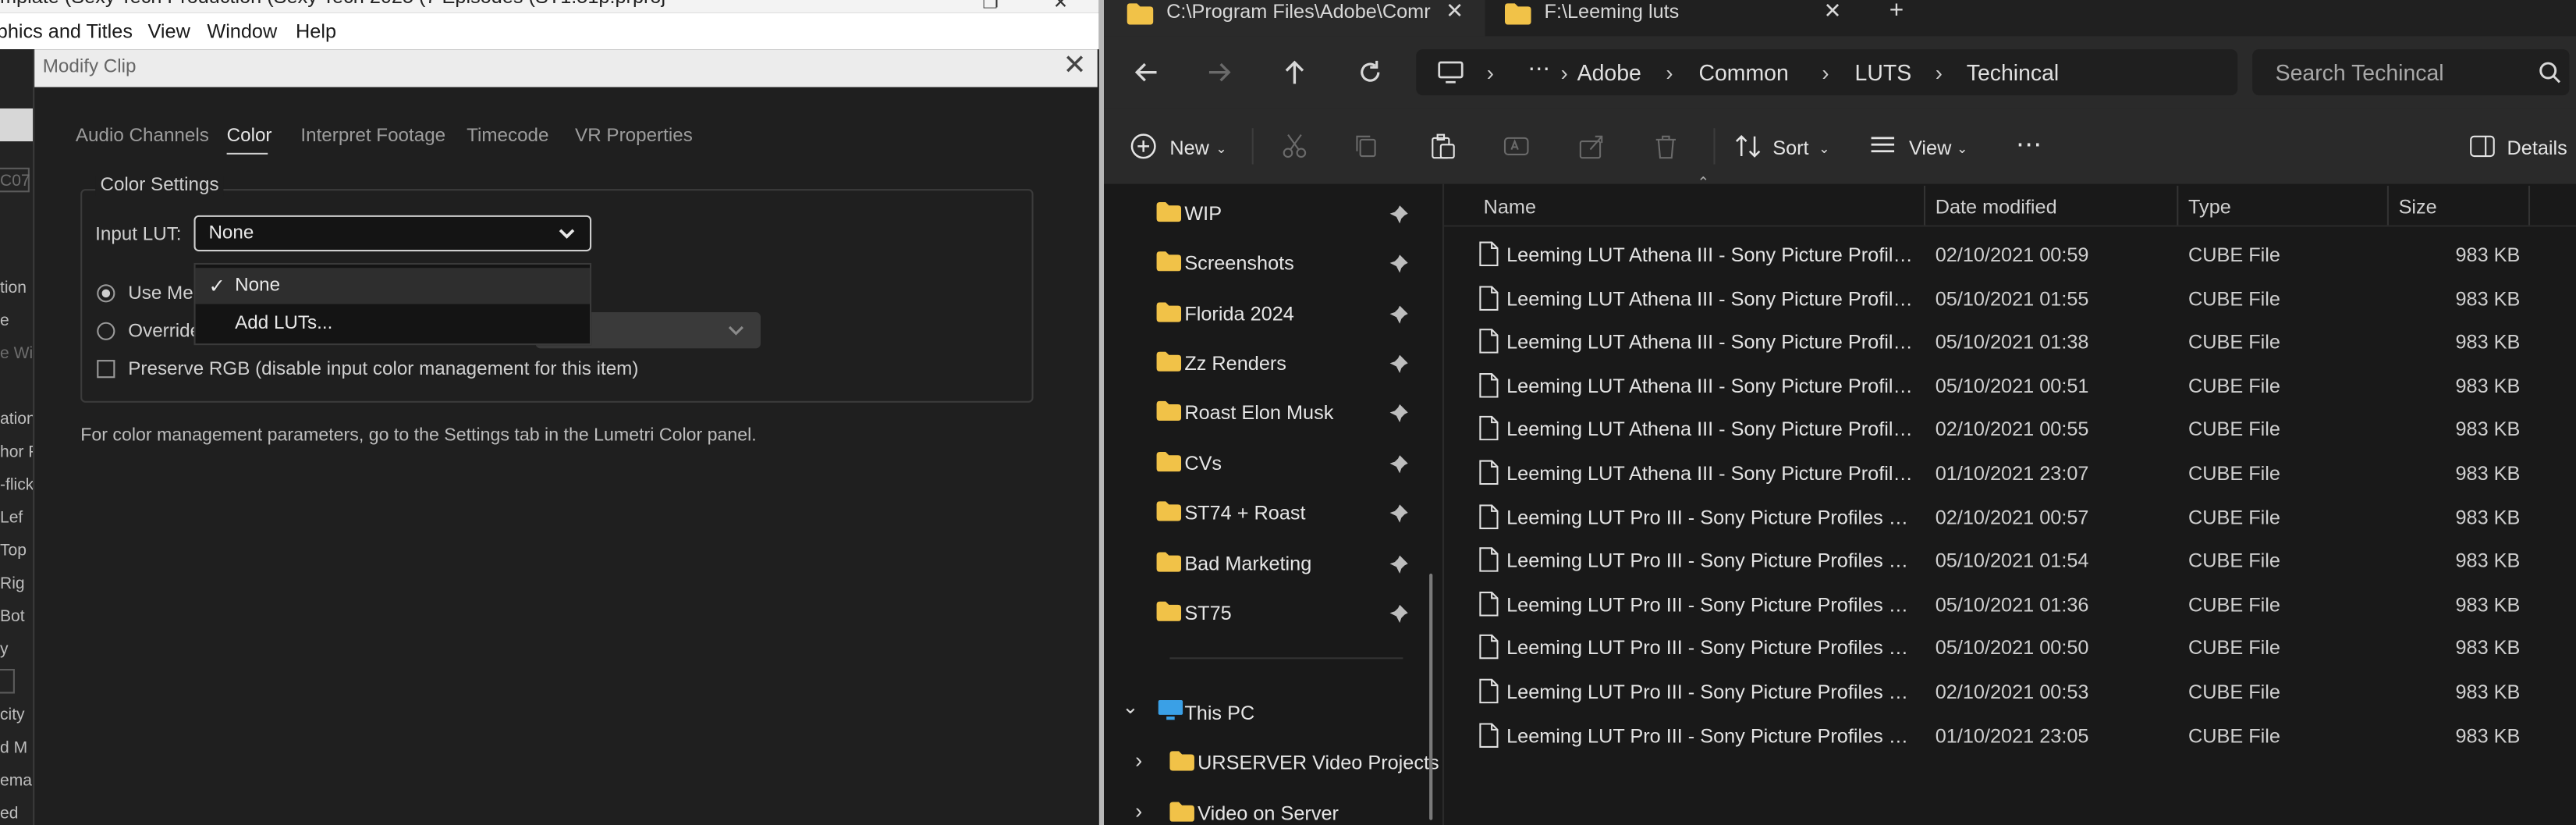  I want to click on explorer-tab-leeming-luts: F:\Leeming luts ✕, so click(1687, 18).